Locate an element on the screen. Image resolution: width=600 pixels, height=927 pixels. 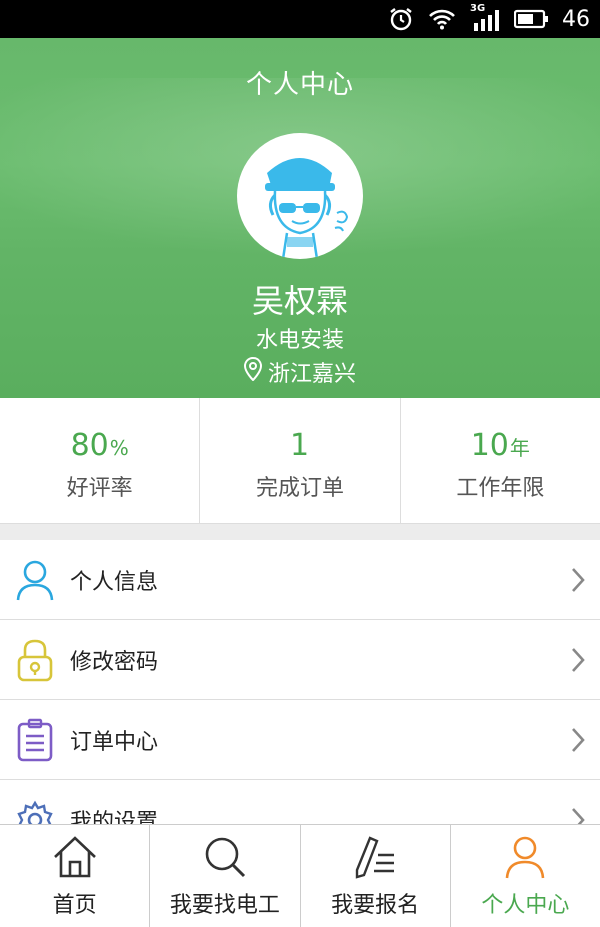
edit-icon is located at coordinates (375, 859).